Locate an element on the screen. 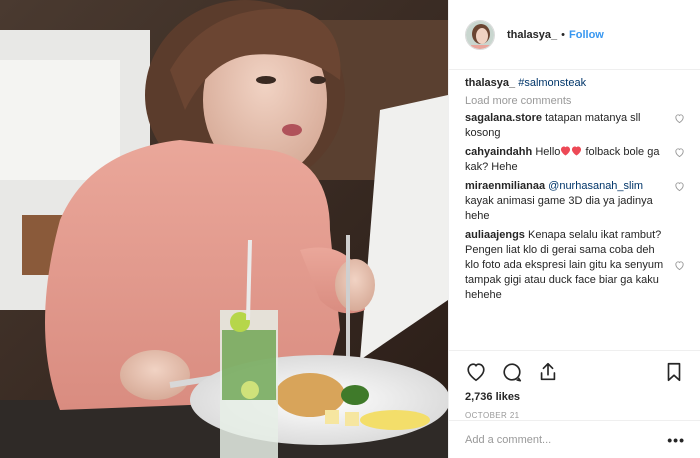 This screenshot has height=458, width=700. avatar-image is located at coordinates (480, 34).